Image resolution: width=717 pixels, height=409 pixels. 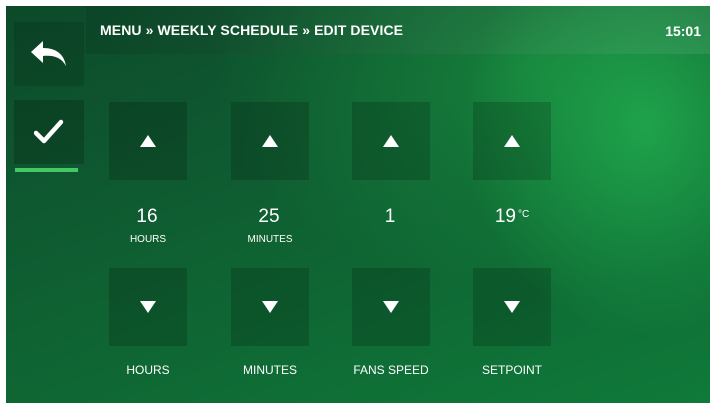 What do you see at coordinates (512, 216) in the screenshot?
I see `setpoint-value: 19 °C` at bounding box center [512, 216].